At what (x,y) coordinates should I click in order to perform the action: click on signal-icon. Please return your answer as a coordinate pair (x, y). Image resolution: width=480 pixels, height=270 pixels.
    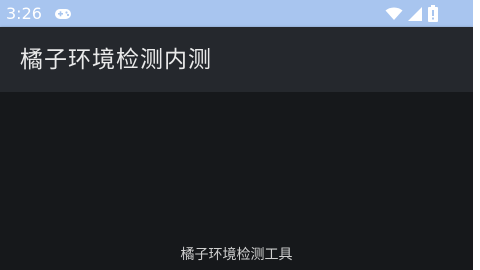
    Looking at the image, I should click on (415, 13).